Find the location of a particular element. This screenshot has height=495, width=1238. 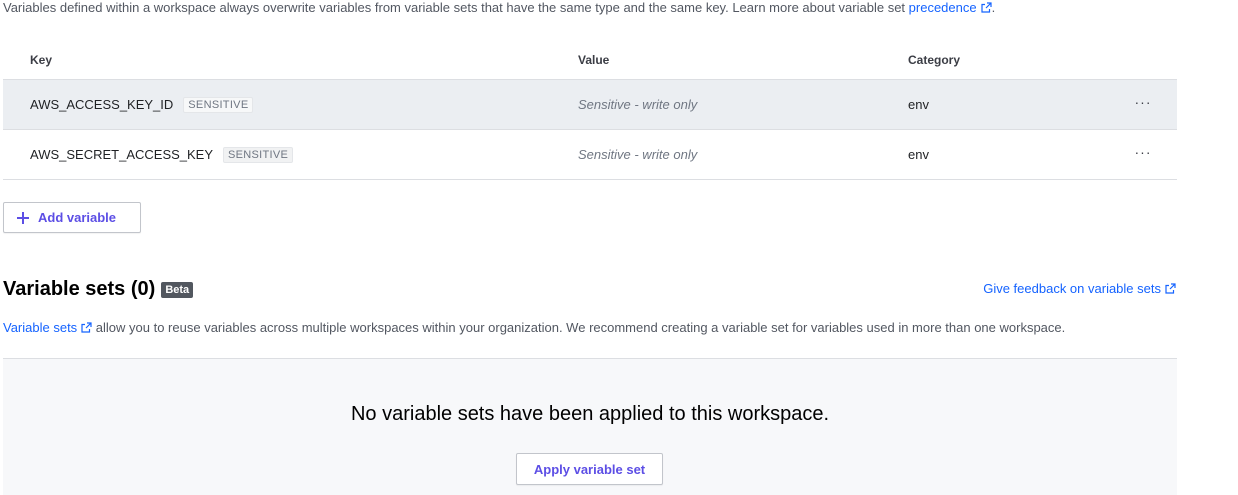

feedback-link-label: Give feedback on variable sets is located at coordinates (1072, 288).